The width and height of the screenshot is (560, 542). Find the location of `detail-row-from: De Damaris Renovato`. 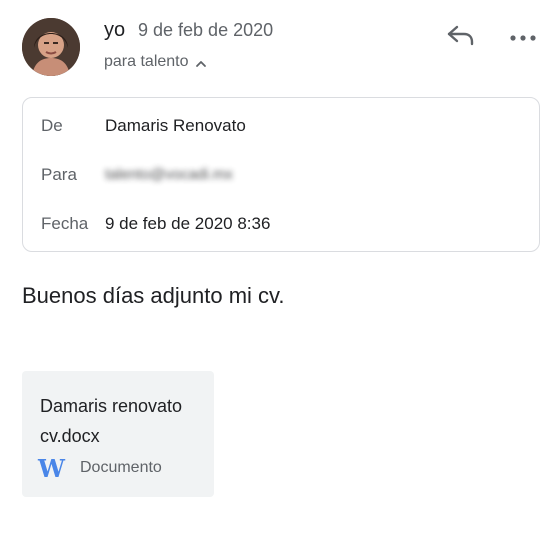

detail-row-from: De Damaris Renovato is located at coordinates (281, 126).